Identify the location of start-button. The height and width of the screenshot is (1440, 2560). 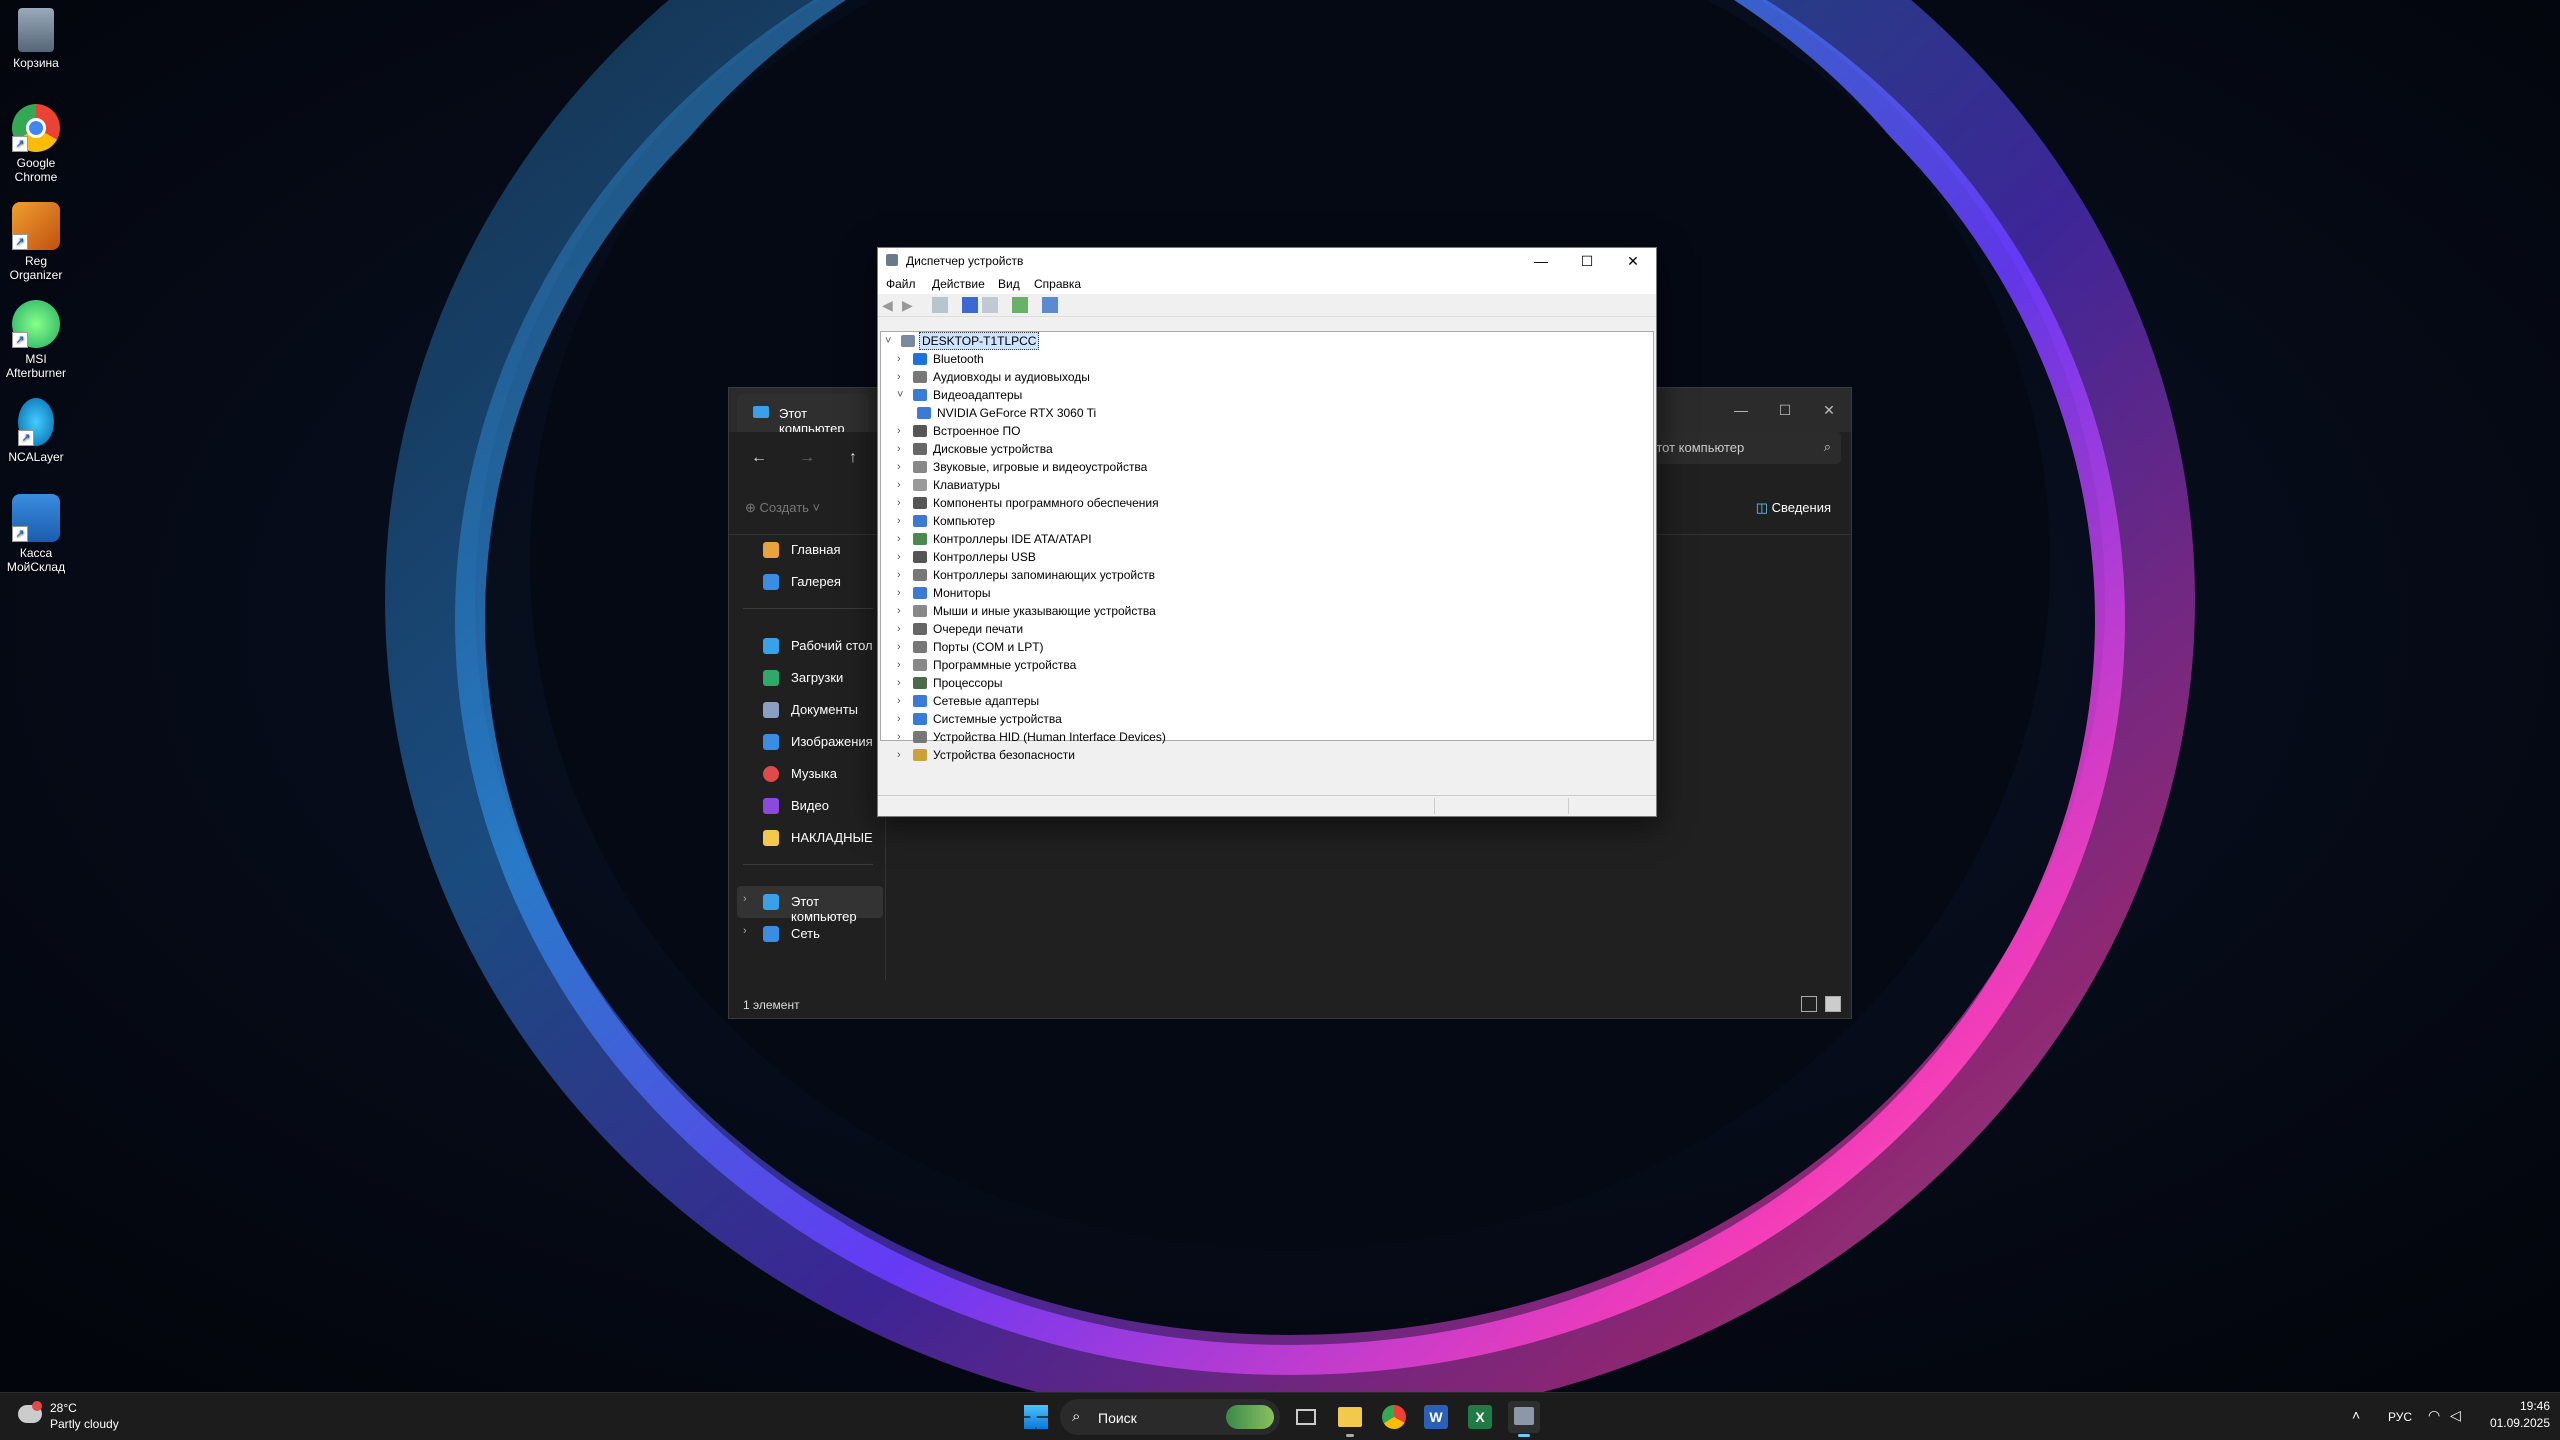
(1036, 1417).